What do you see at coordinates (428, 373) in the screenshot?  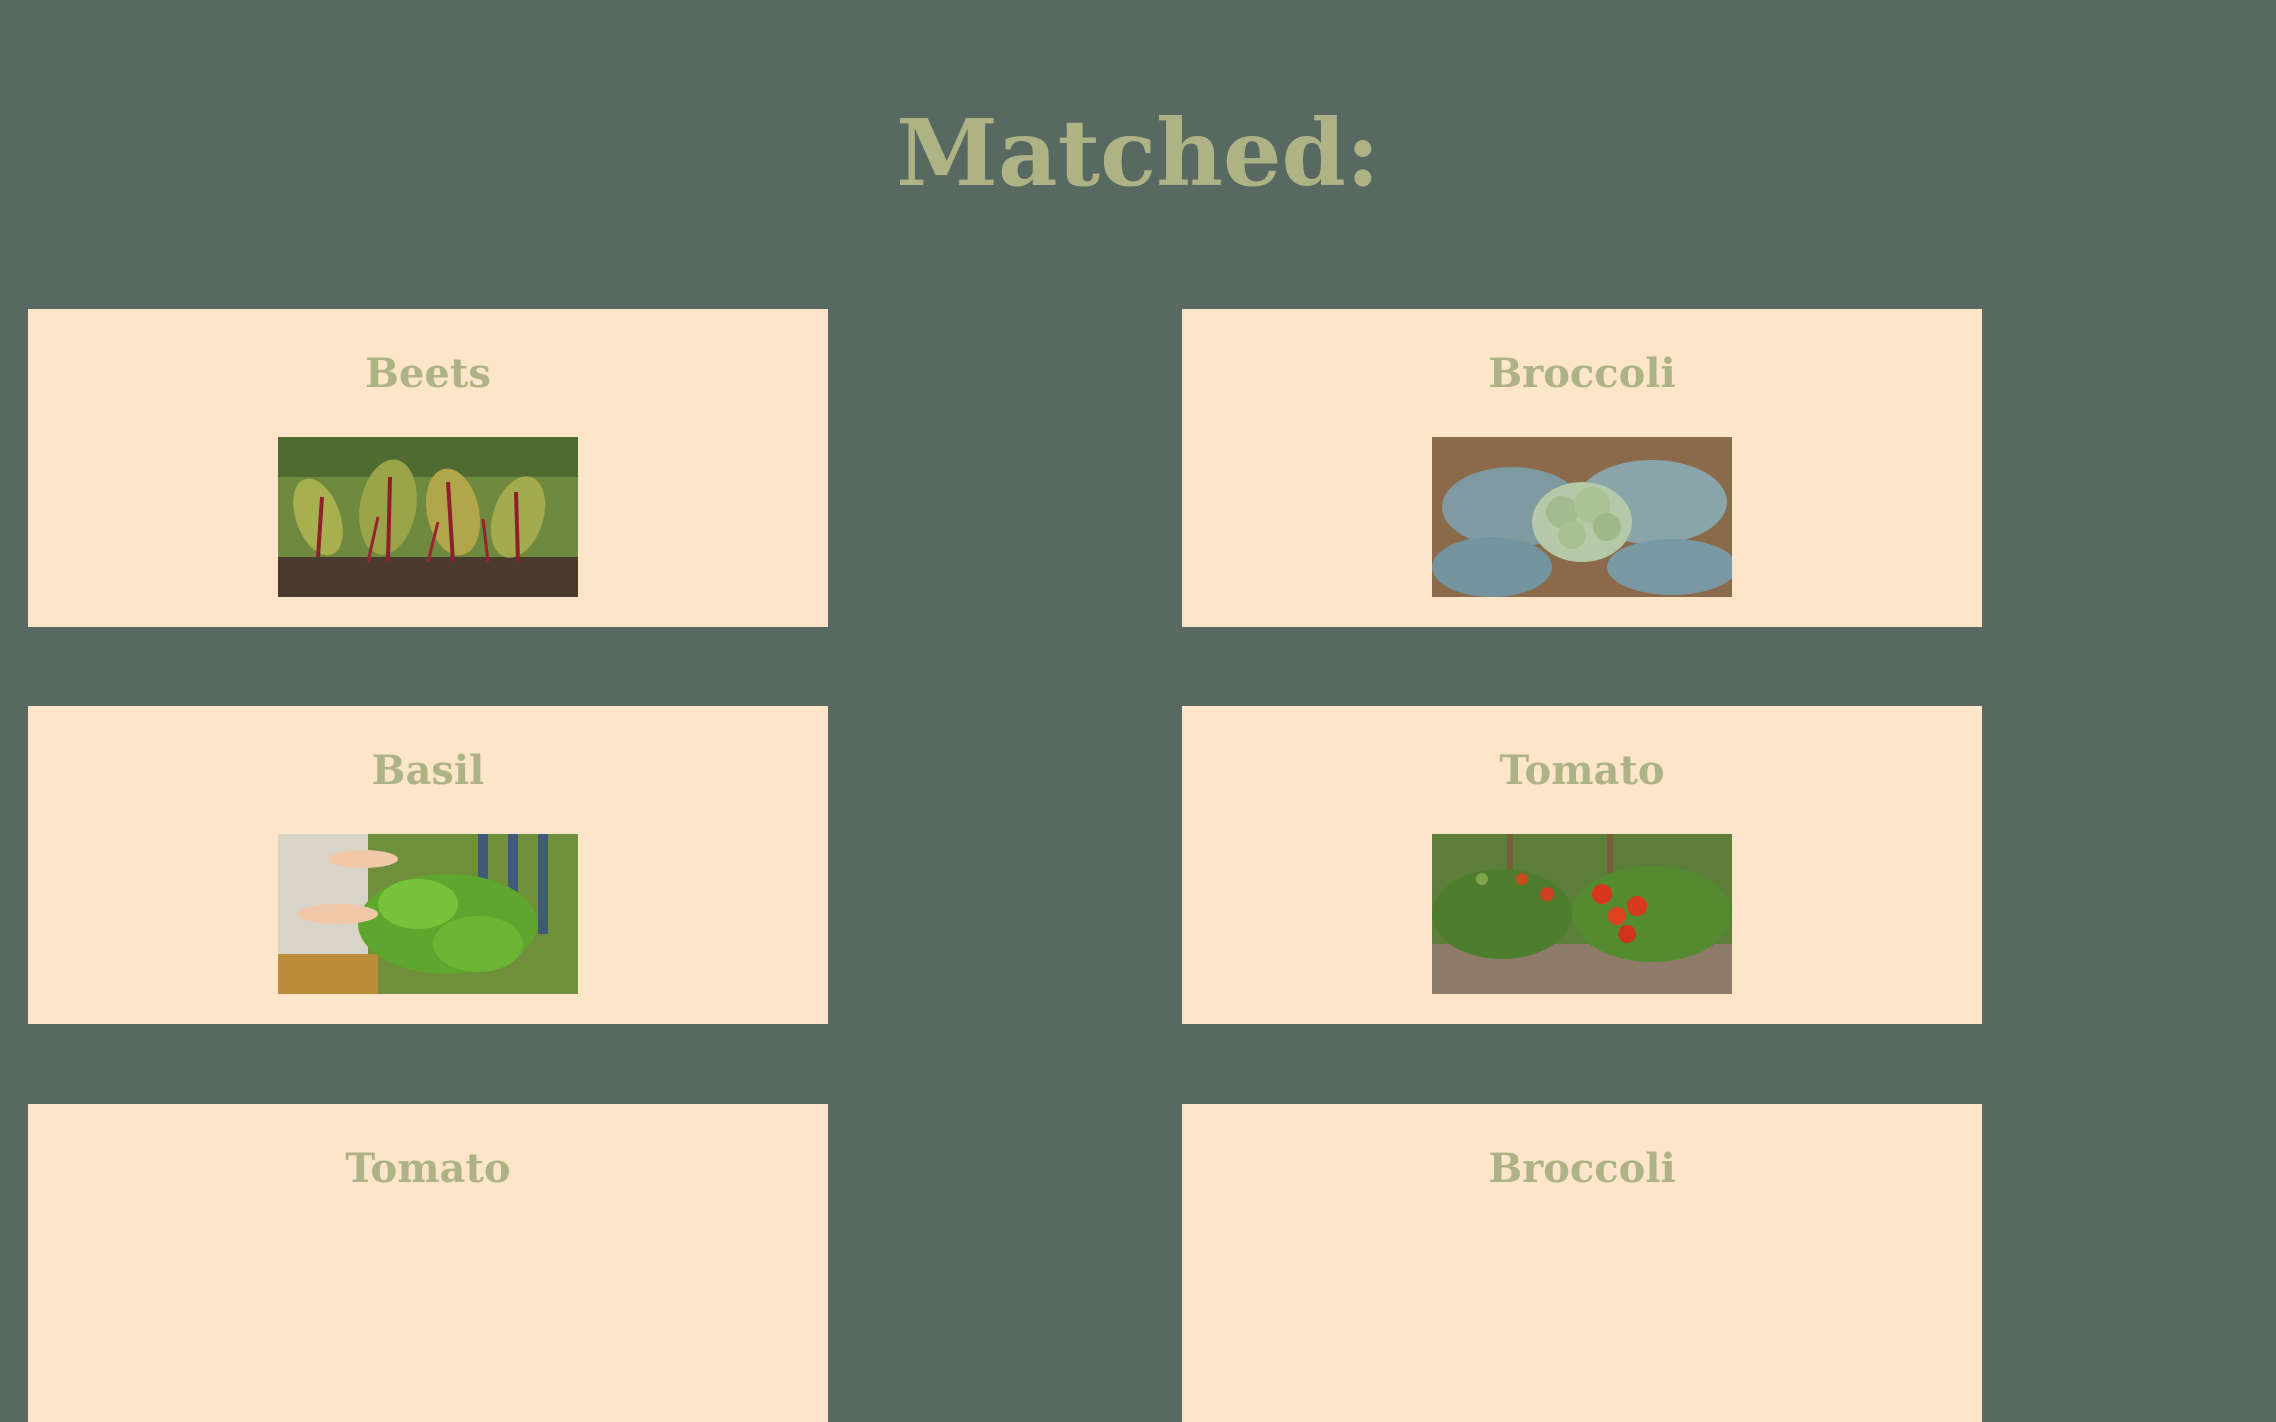 I see `card-title: Beets` at bounding box center [428, 373].